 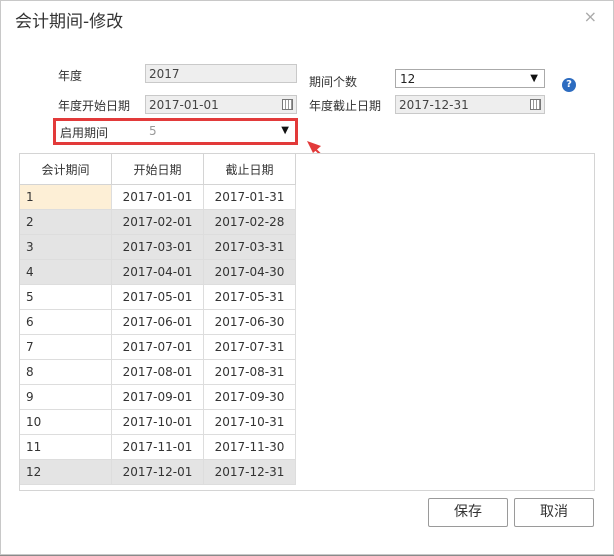 I want to click on period-cell: 8, so click(x=66, y=372).